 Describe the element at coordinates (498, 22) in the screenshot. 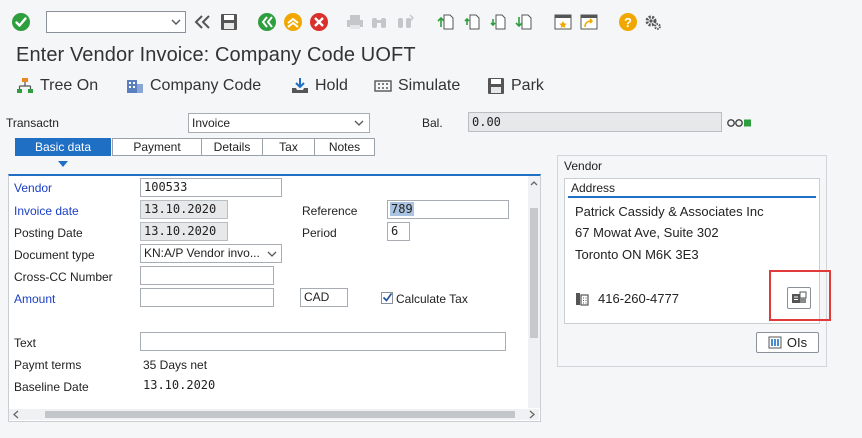

I see `next-page-icon` at that location.